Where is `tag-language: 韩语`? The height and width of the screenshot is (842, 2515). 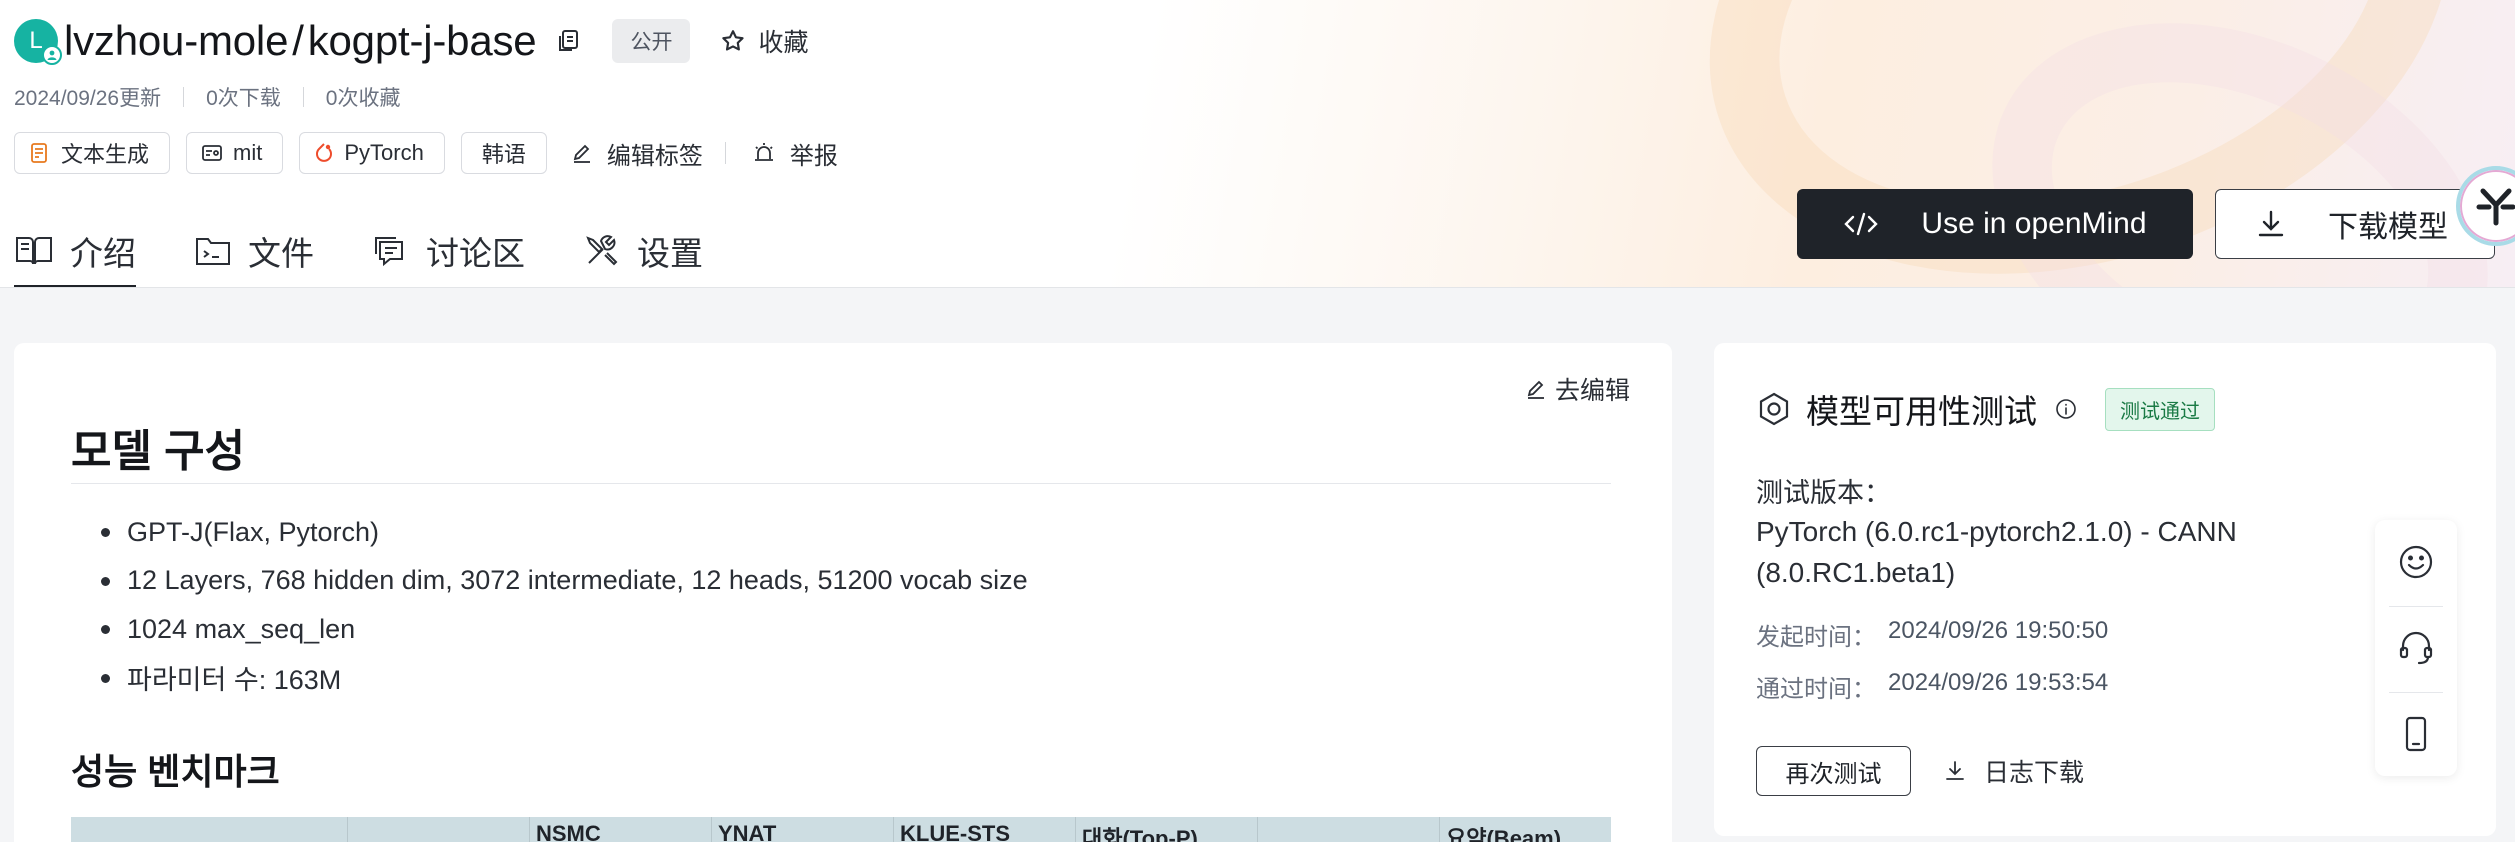 tag-language: 韩语 is located at coordinates (503, 153).